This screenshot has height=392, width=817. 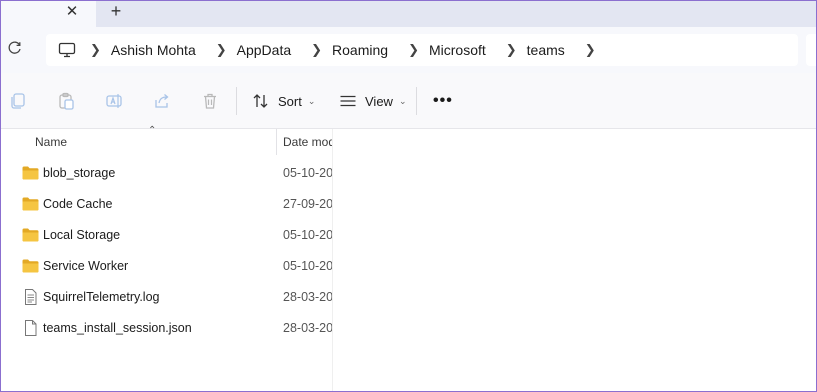 What do you see at coordinates (31, 297) in the screenshot?
I see `text-file-icon` at bounding box center [31, 297].